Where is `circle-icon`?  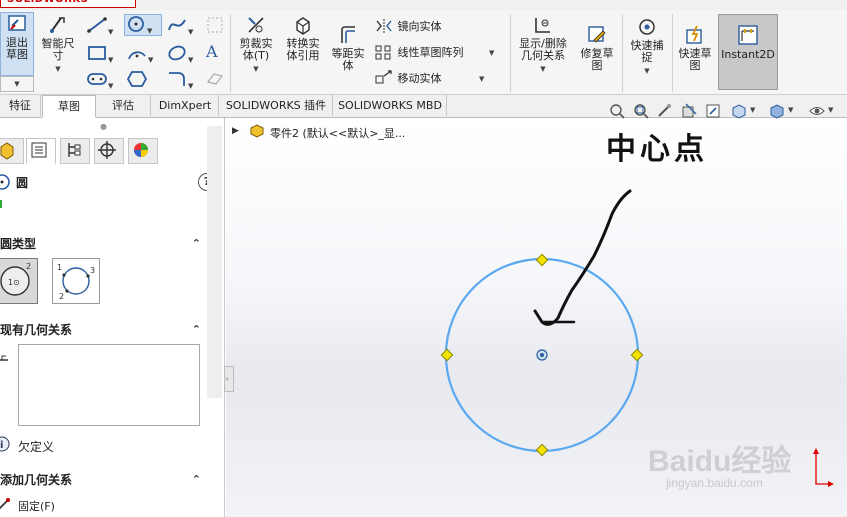
circle-icon is located at coordinates (136, 24).